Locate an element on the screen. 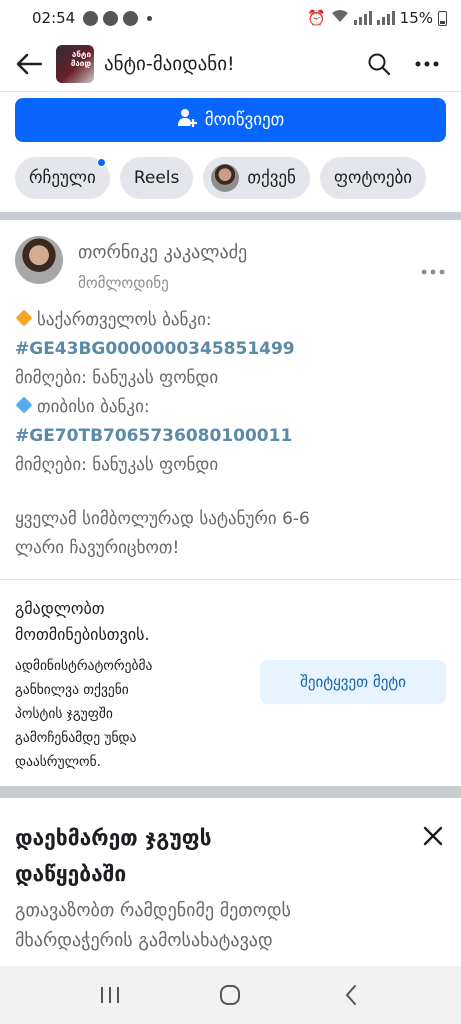 Image resolution: width=461 pixels, height=1024 pixels. back-icon is located at coordinates (351, 995).